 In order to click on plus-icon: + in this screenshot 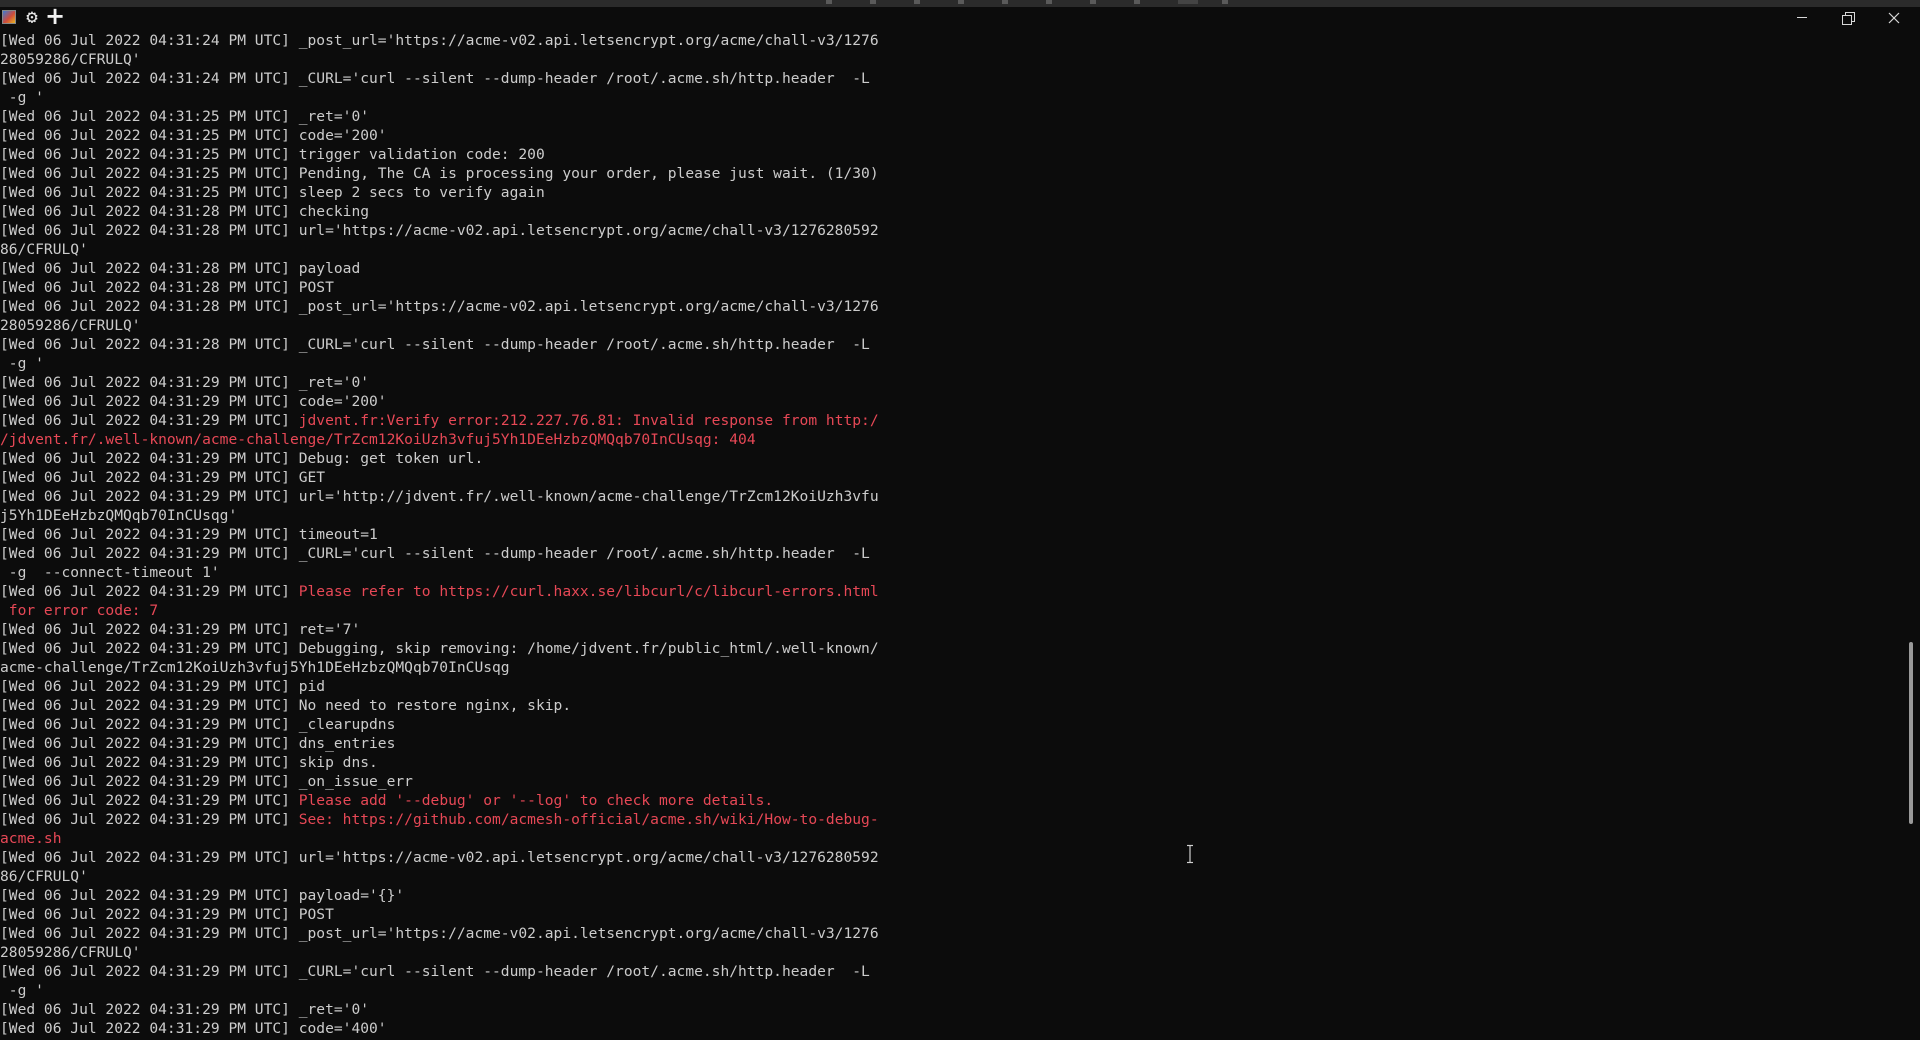, I will do `click(55, 16)`.